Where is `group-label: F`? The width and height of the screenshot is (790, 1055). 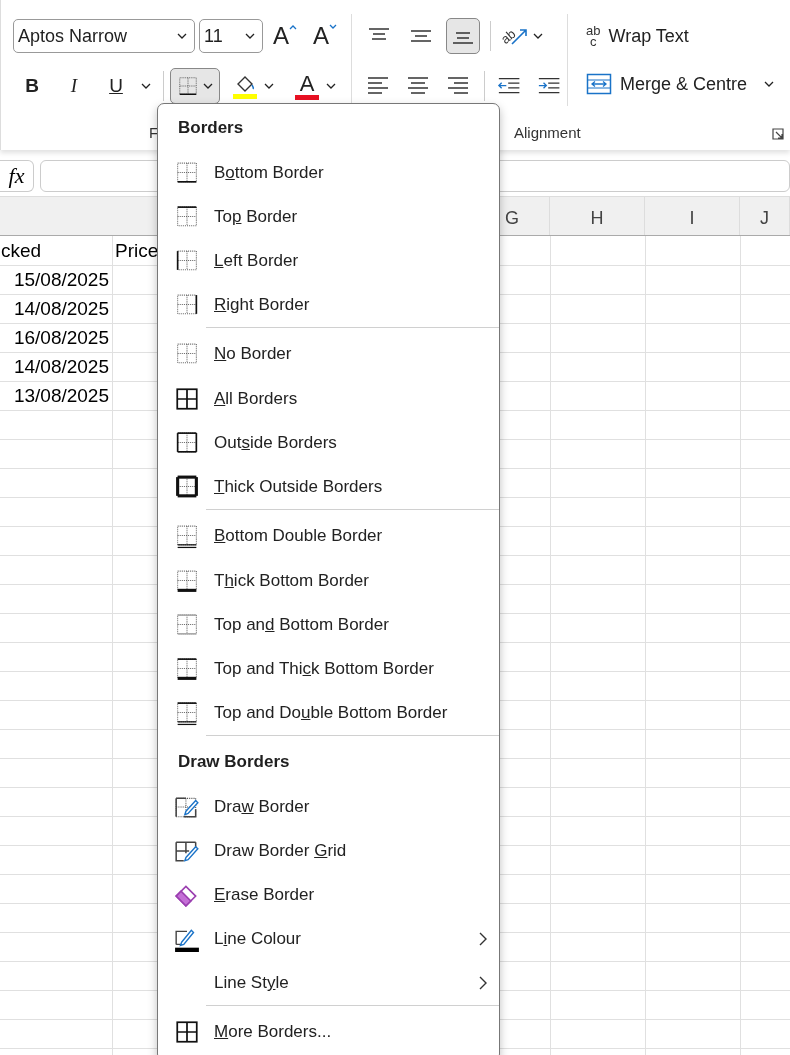 group-label: F is located at coordinates (154, 132).